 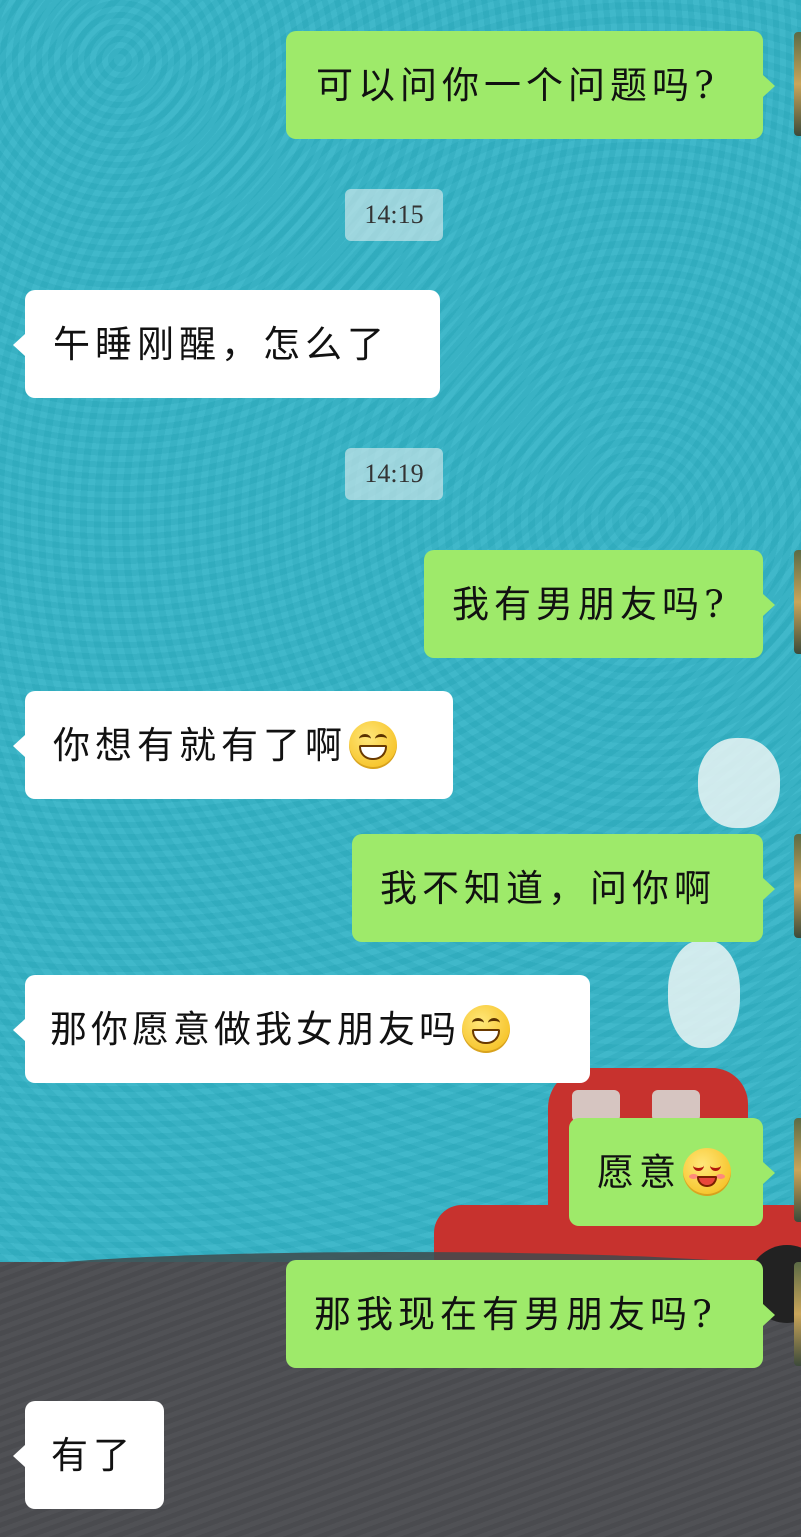 I want to click on message-text: 我有男朋友吗?, so click(x=590, y=604).